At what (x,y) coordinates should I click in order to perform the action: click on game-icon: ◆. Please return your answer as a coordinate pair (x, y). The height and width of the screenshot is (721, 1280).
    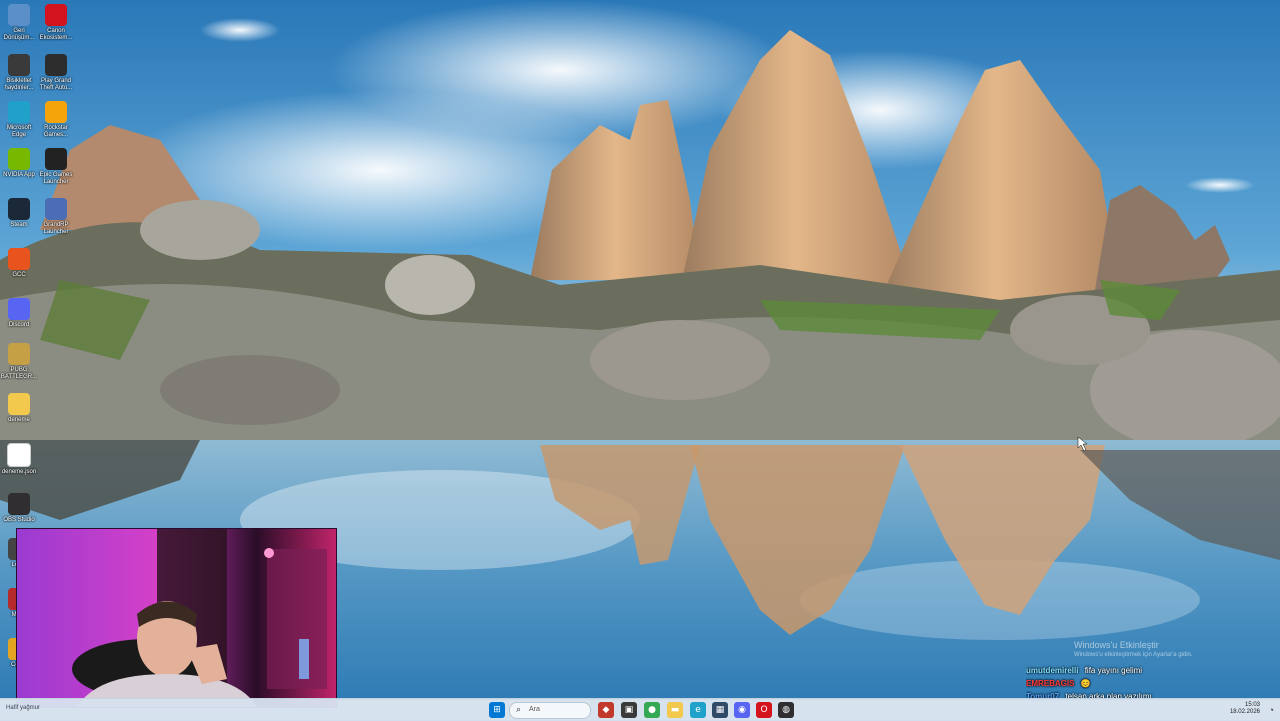
    Looking at the image, I should click on (606, 710).